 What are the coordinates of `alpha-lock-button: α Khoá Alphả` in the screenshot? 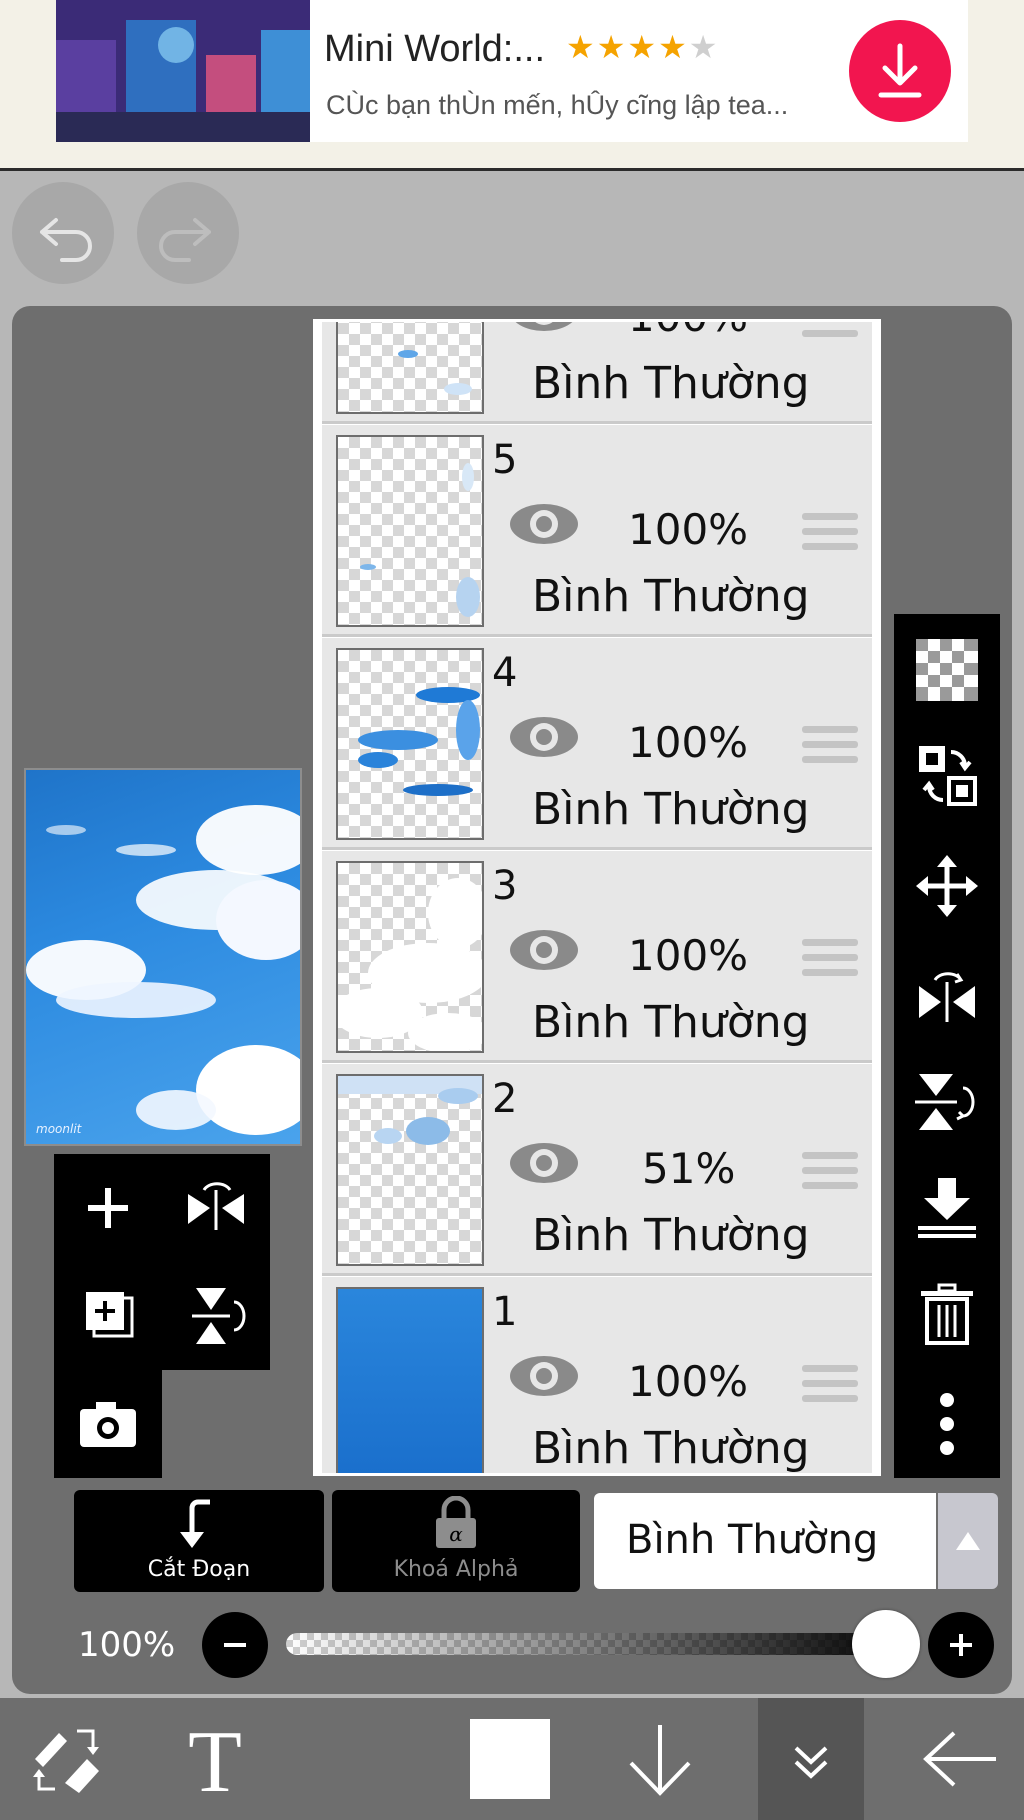 It's located at (456, 1541).